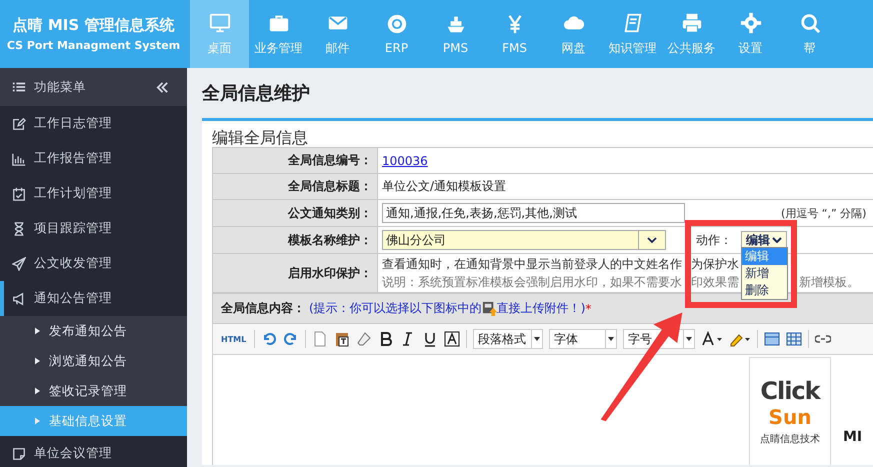  I want to click on new-page-icon, so click(320, 339).